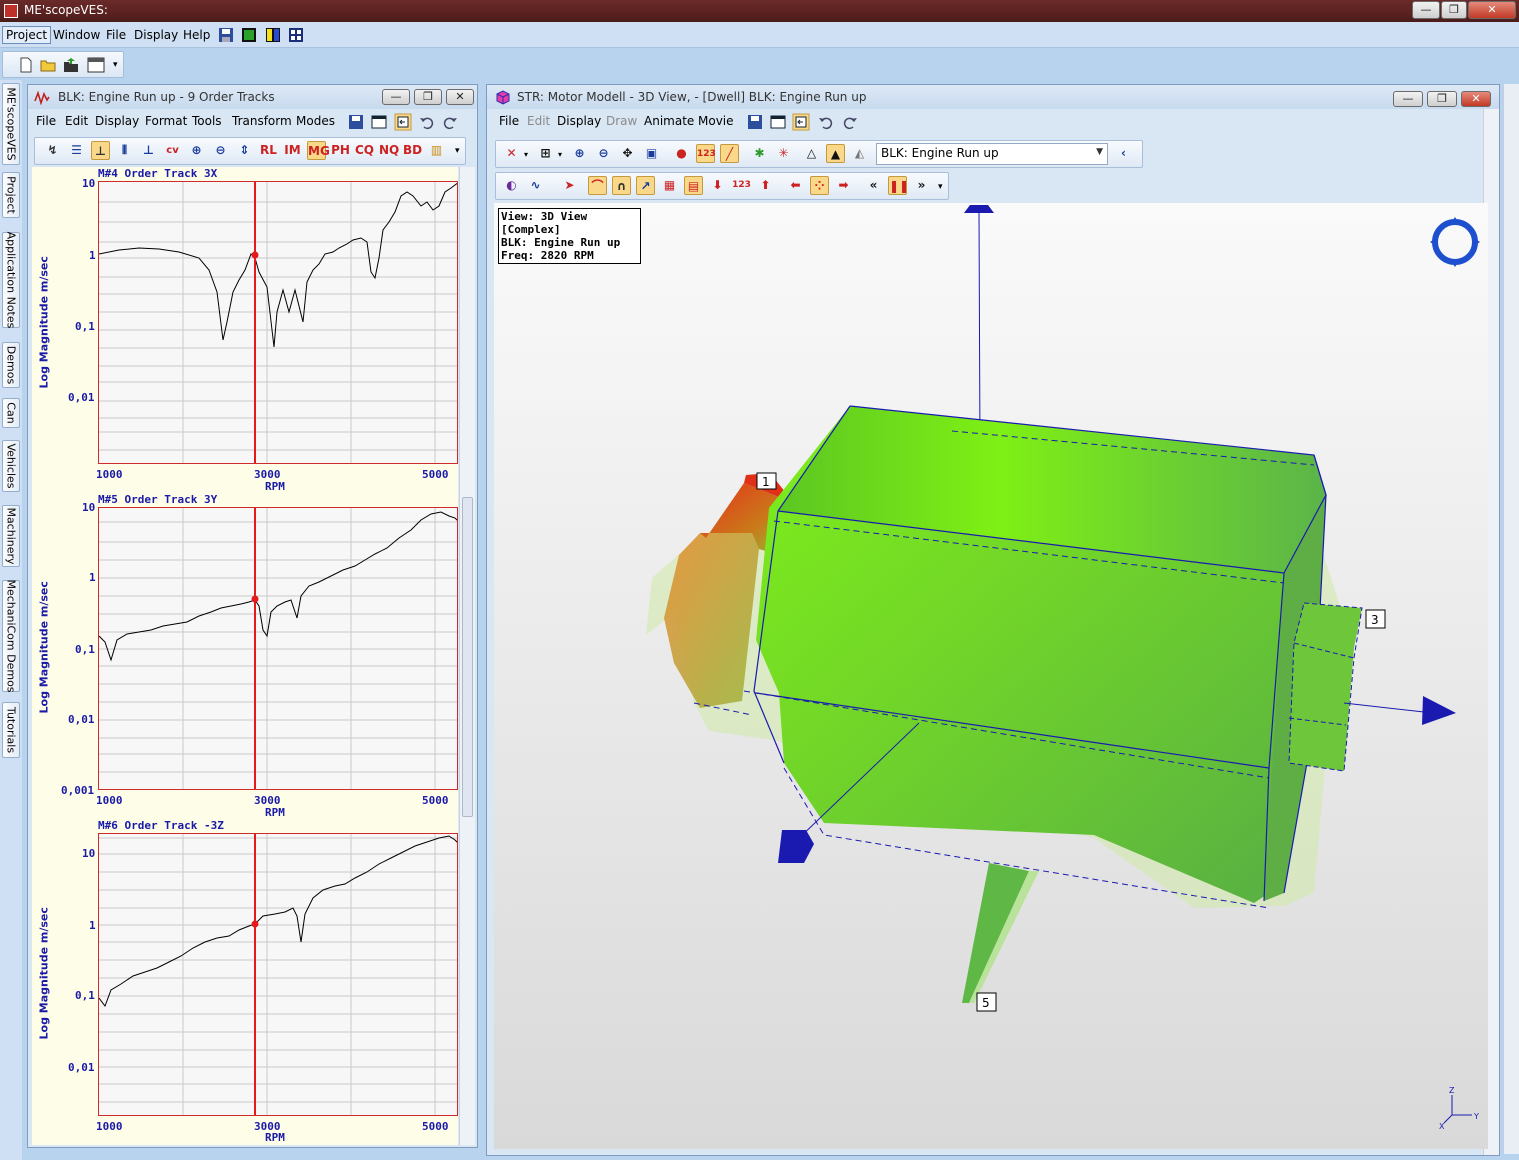  What do you see at coordinates (545, 153) in the screenshot?
I see `view-layout-icon: ⊞` at bounding box center [545, 153].